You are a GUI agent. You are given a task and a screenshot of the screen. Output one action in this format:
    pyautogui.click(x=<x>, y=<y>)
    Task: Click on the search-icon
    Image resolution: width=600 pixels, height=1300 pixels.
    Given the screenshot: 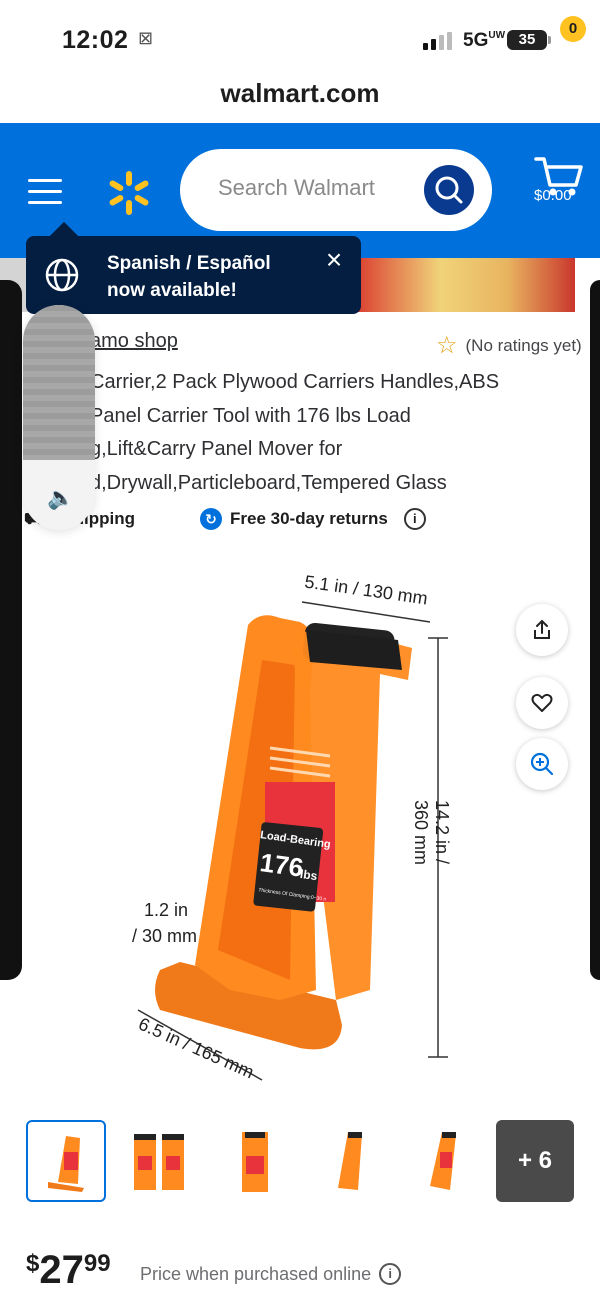 What is the action you would take?
    pyautogui.click(x=449, y=190)
    